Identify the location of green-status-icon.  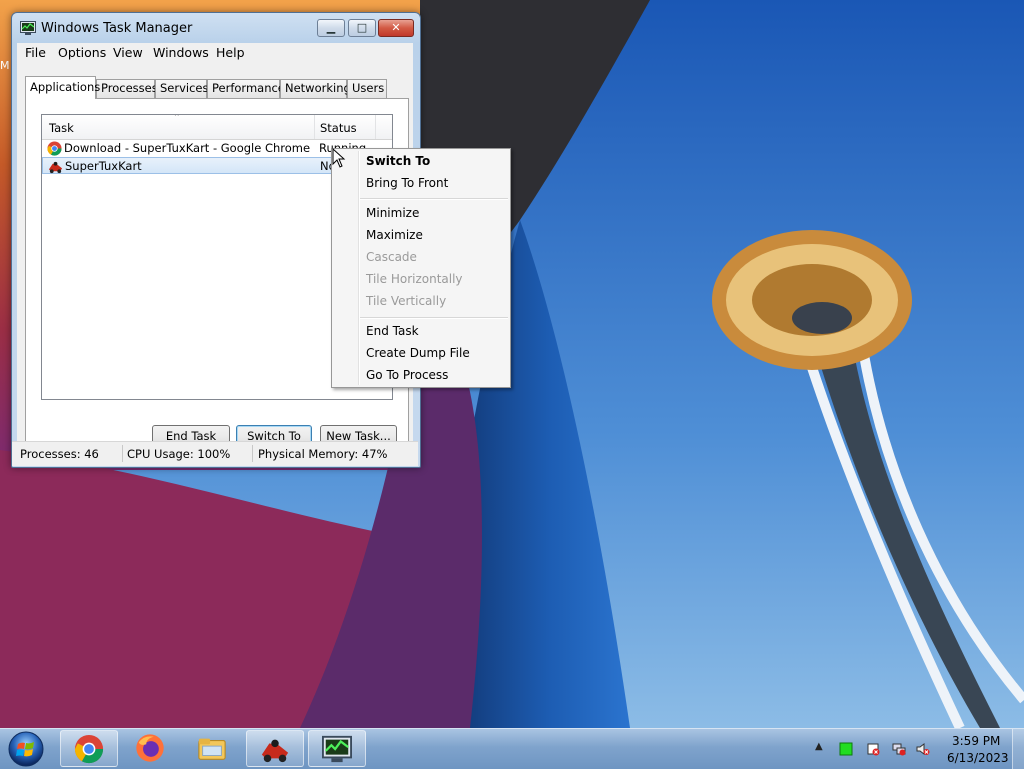
(846, 749).